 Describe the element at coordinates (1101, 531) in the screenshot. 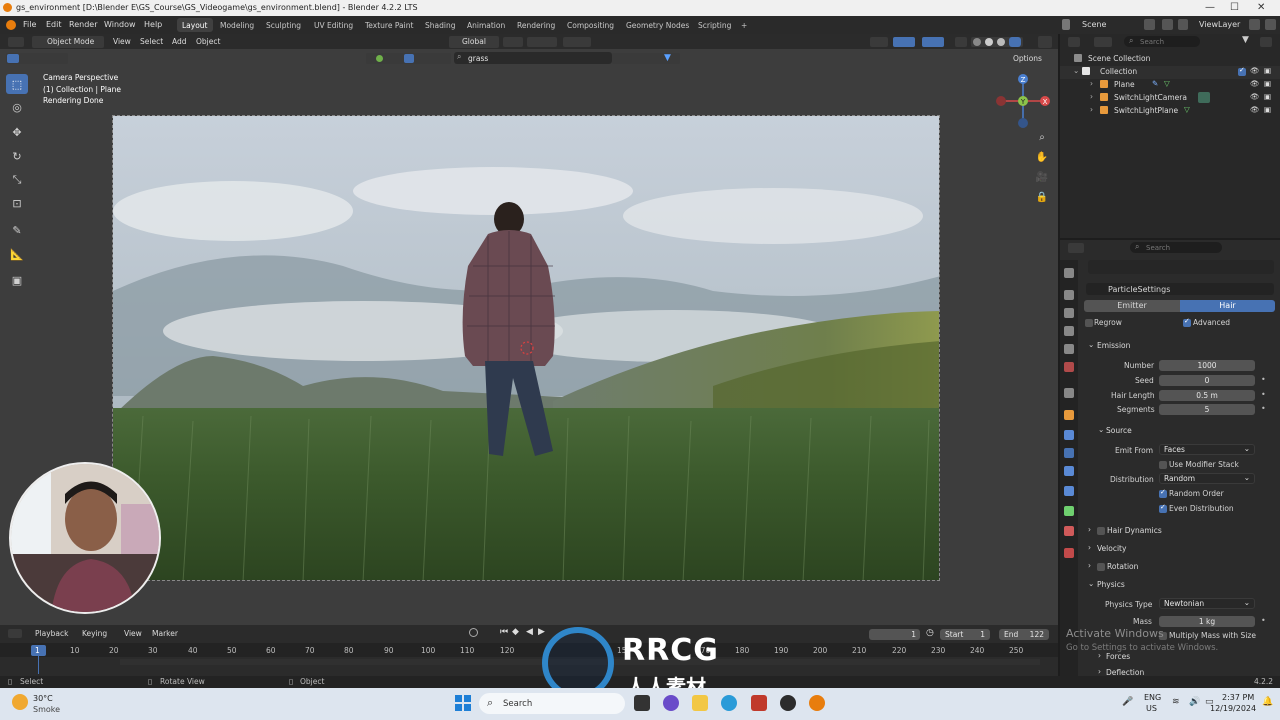

I see `hair-dynamics-checkbox` at that location.